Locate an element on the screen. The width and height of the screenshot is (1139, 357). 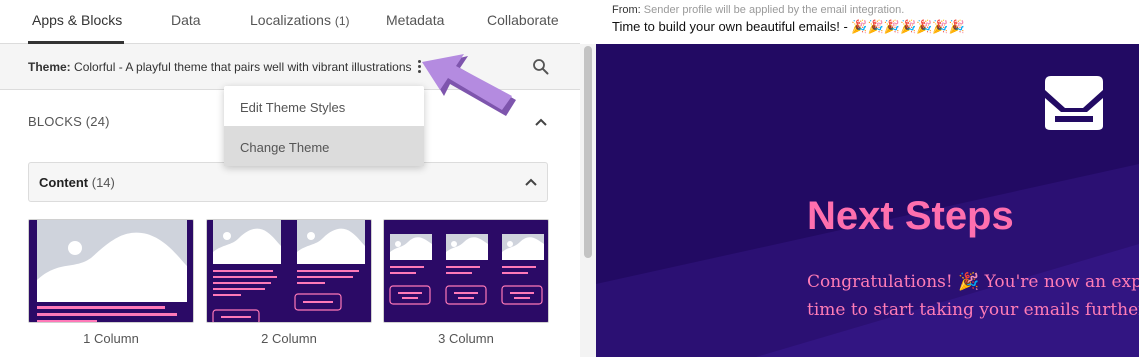
block-card-1-column is located at coordinates (111, 271).